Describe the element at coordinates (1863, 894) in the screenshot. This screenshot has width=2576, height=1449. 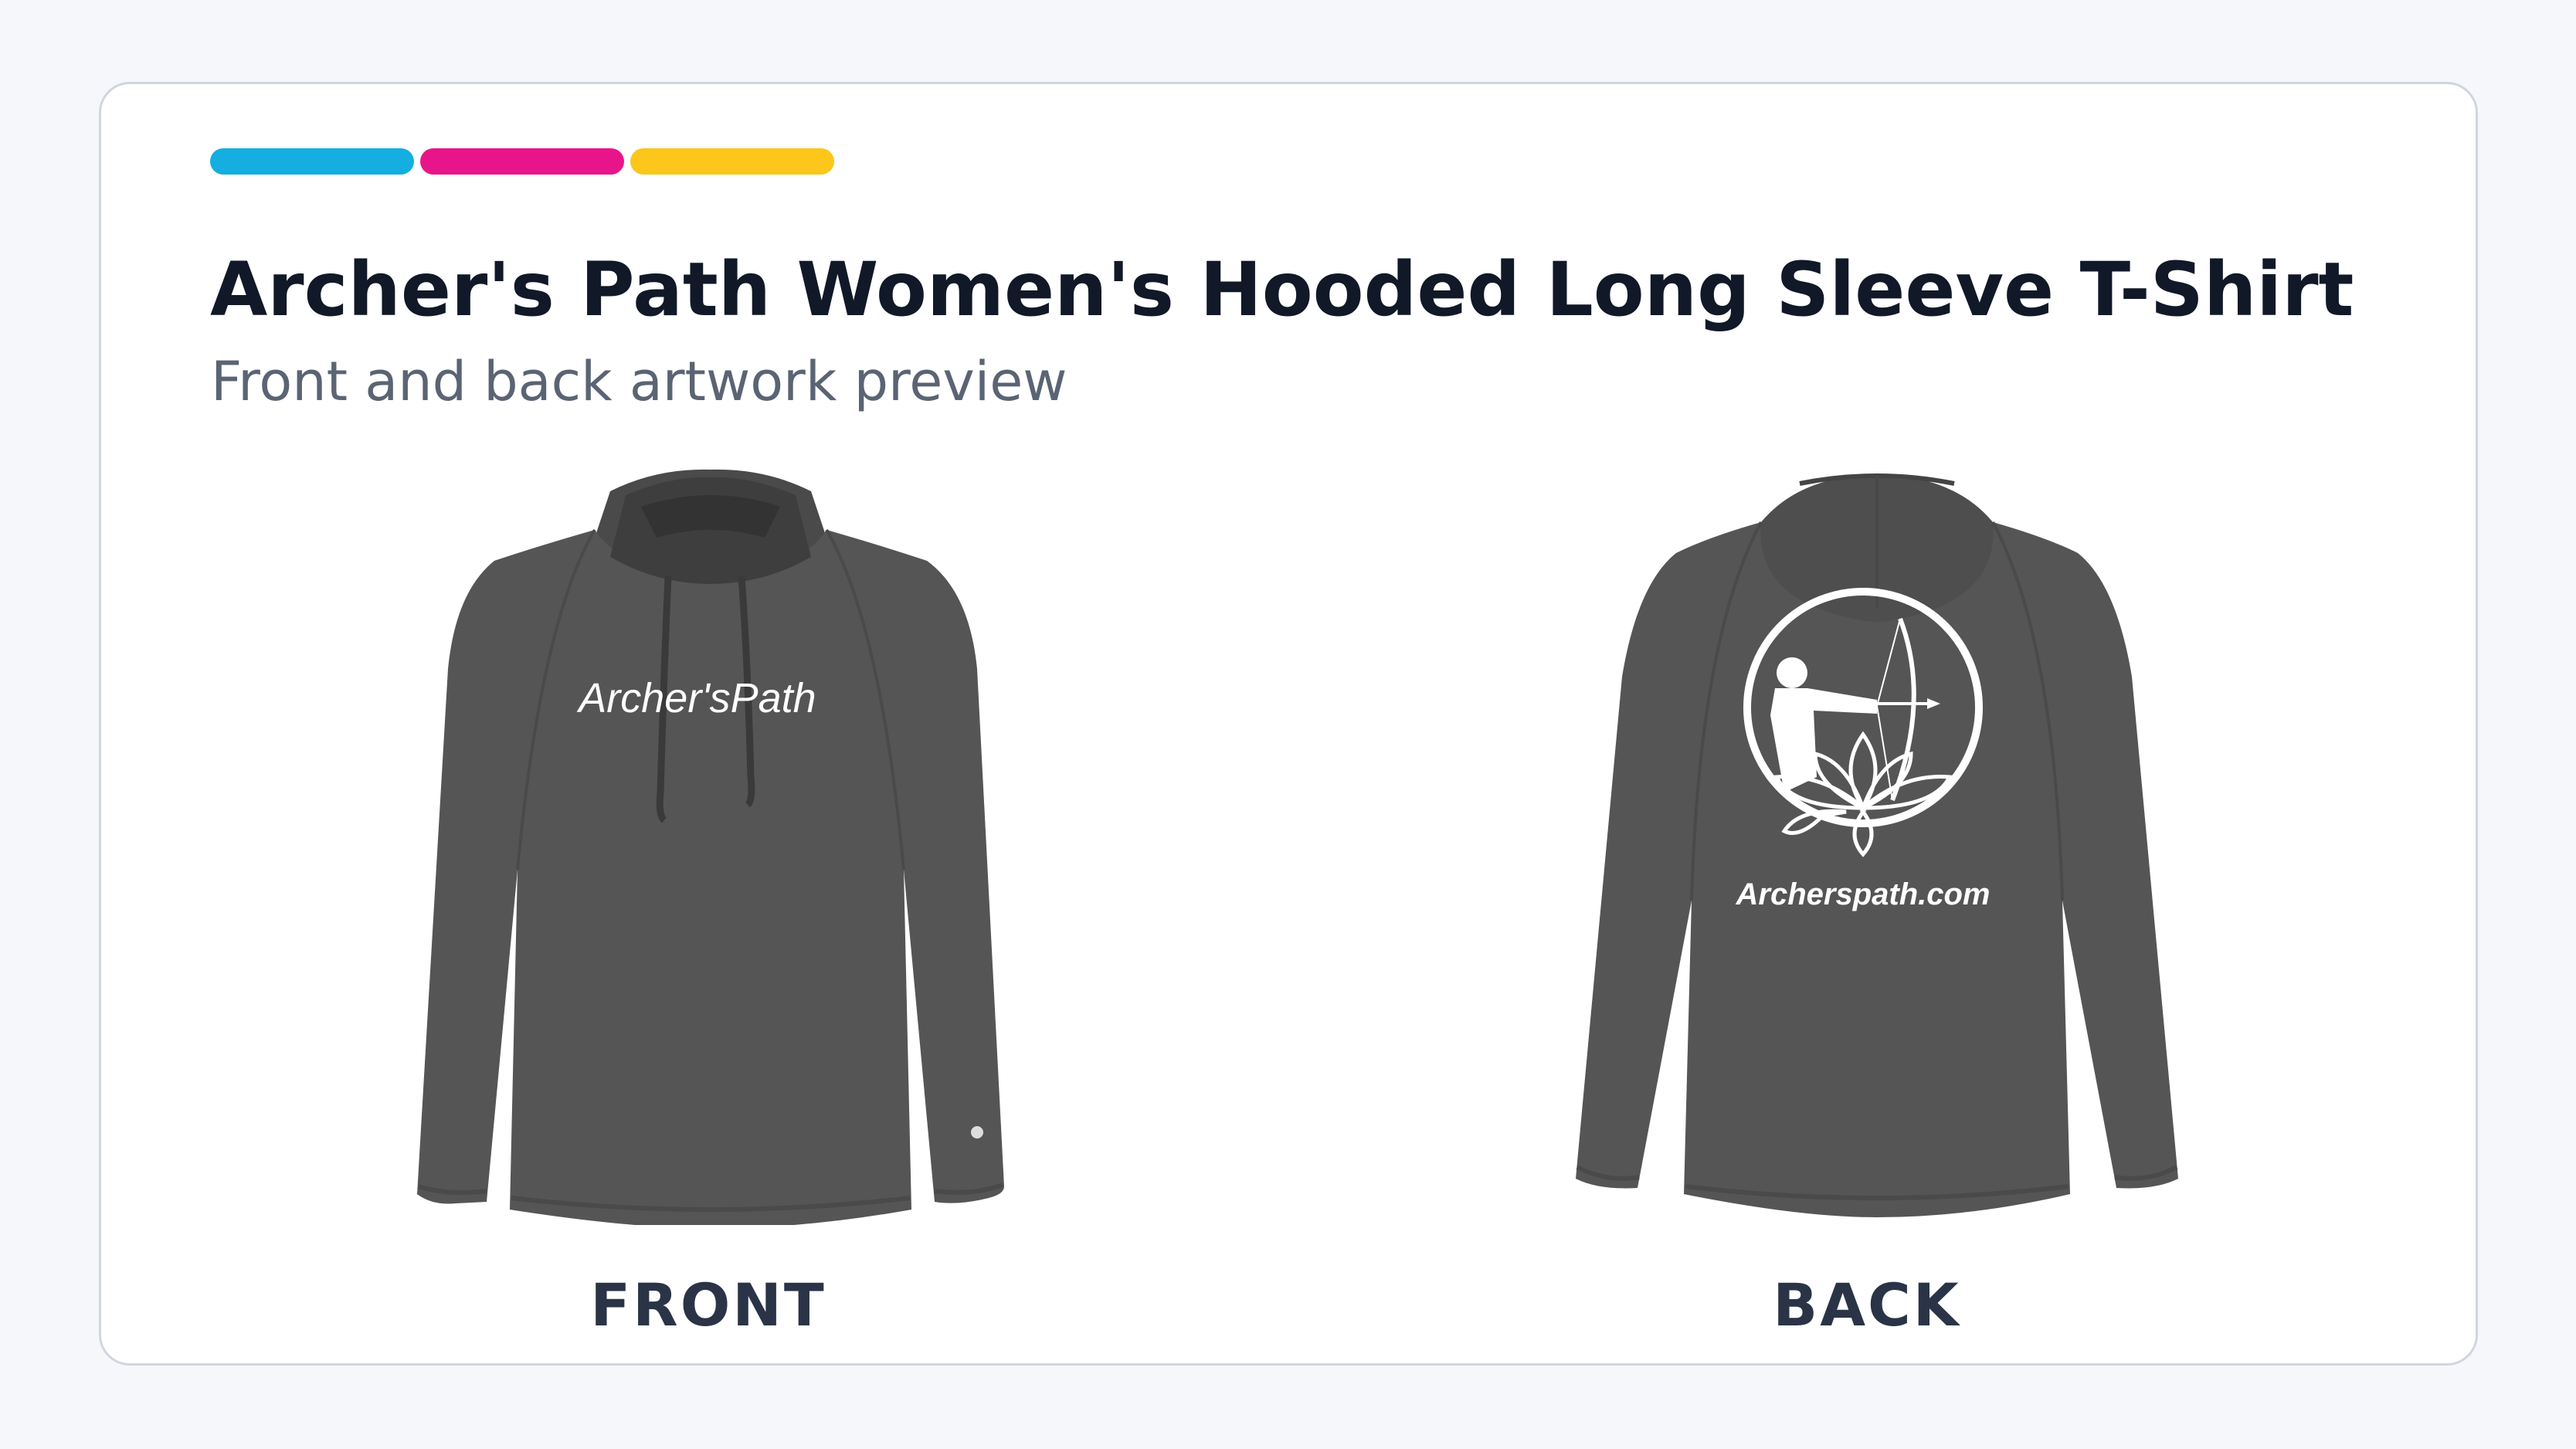
I see `back-print-text: Archerspath.com` at that location.